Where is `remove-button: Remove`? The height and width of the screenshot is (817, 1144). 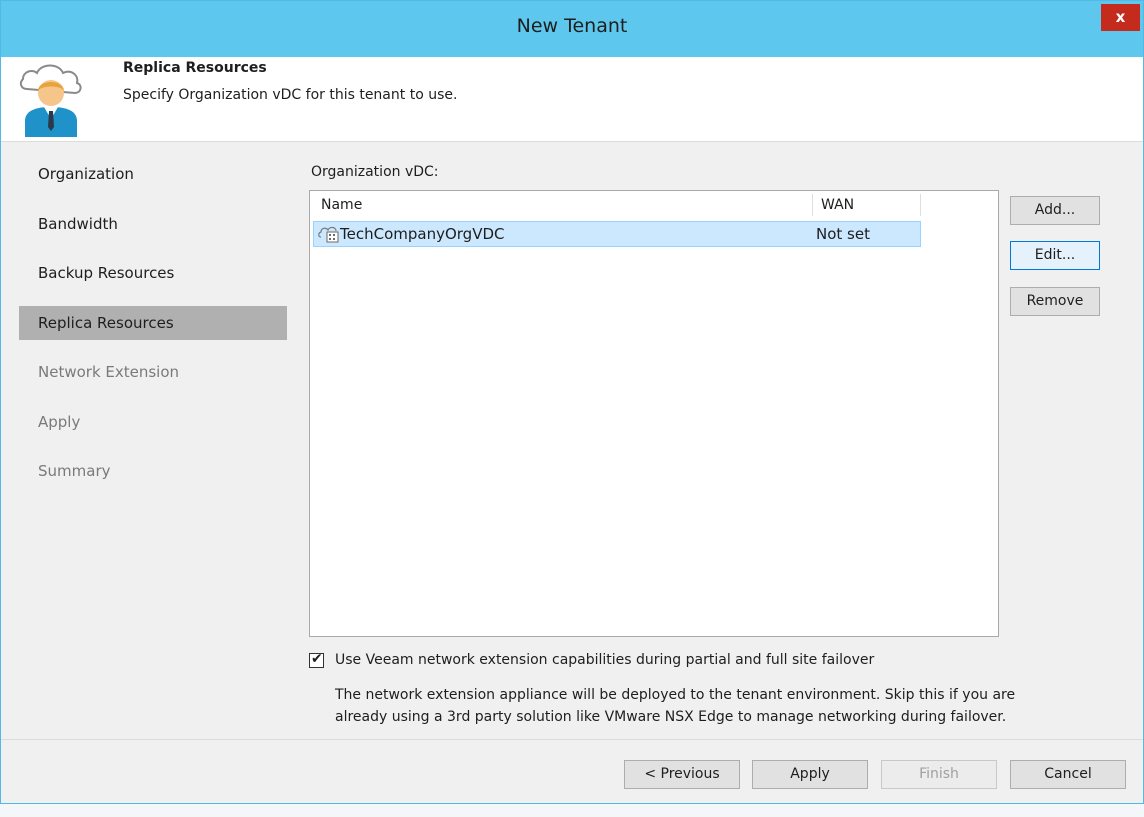 remove-button: Remove is located at coordinates (1055, 301).